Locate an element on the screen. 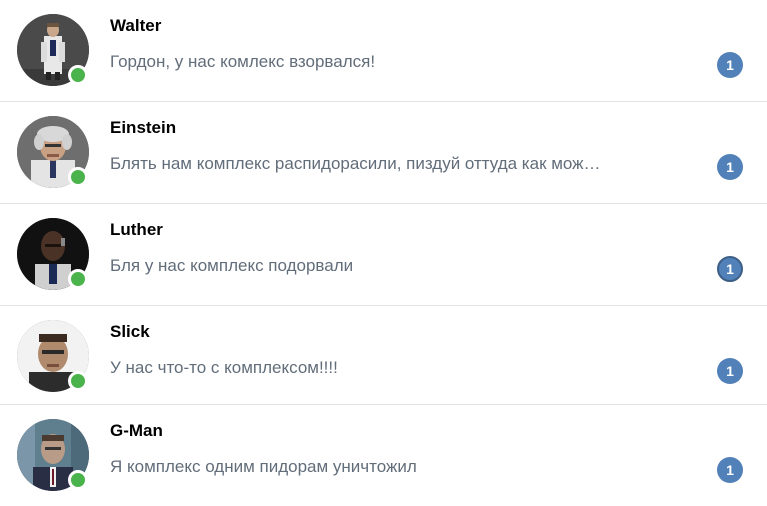 Image resolution: width=767 pixels, height=506 pixels. dialog-last-message: Бля у нас комплекс подорвали is located at coordinates (232, 265).